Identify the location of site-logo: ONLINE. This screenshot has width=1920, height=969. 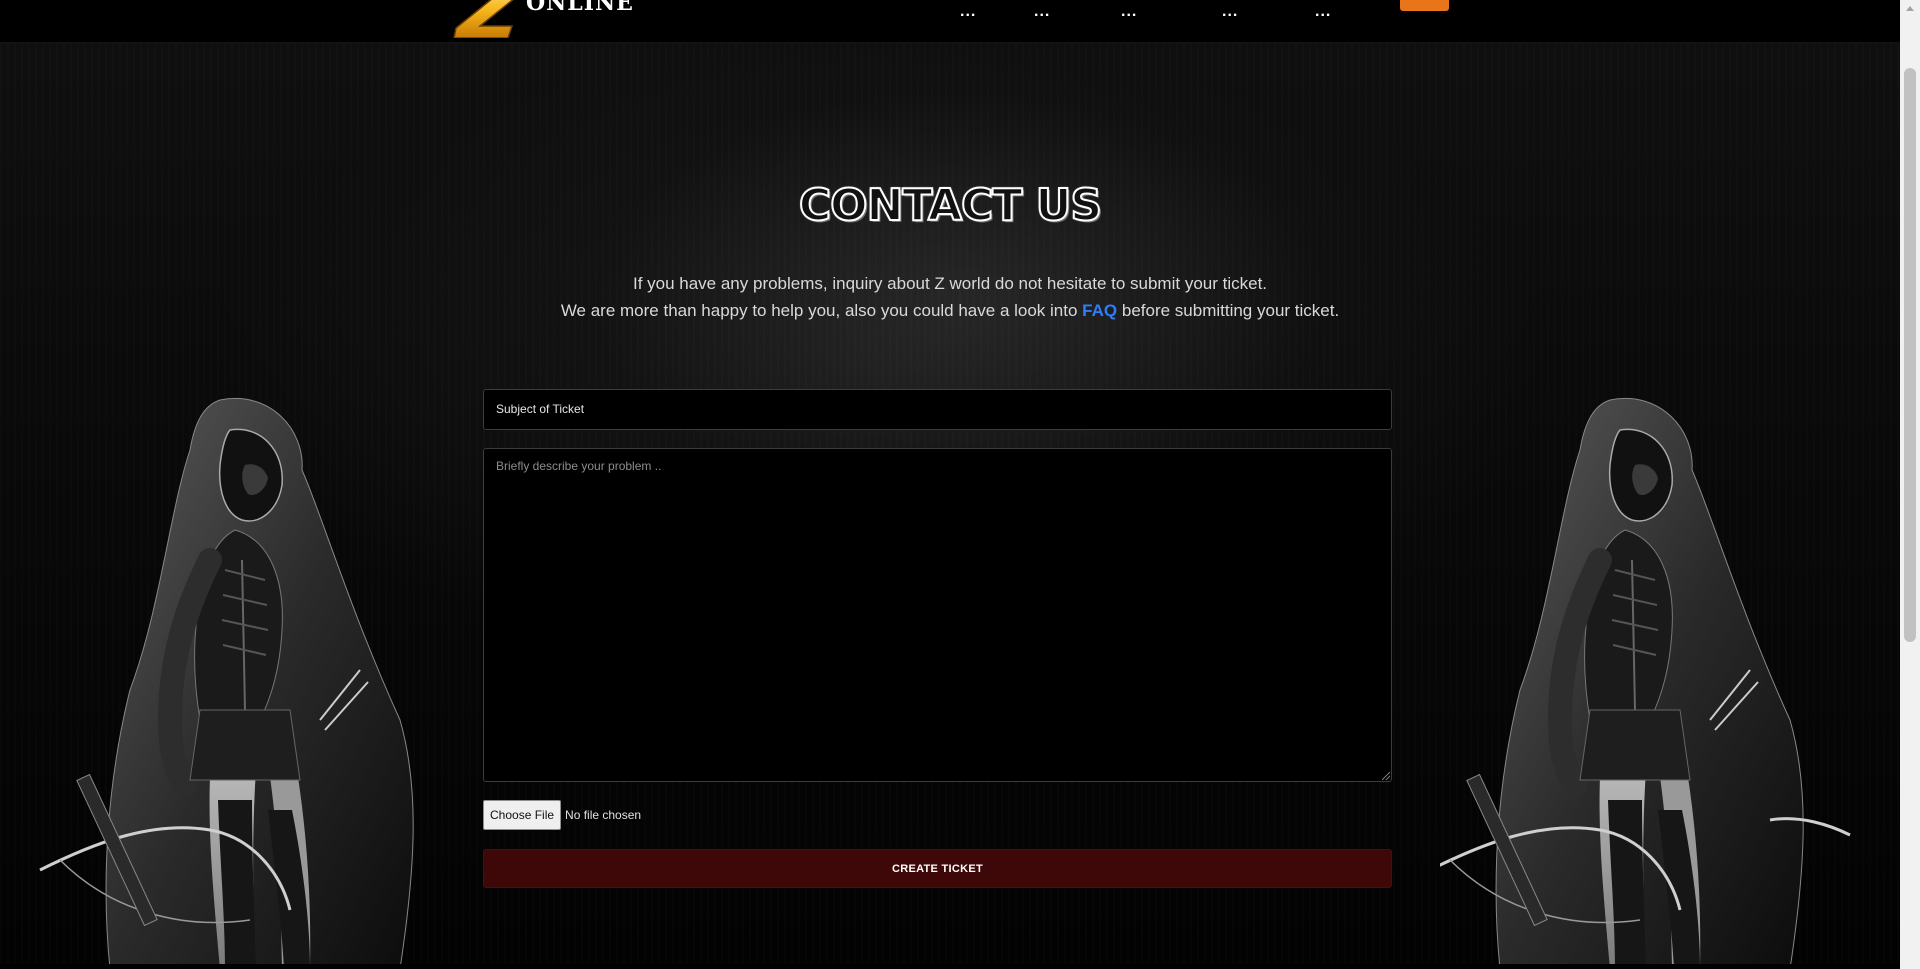
(545, 20).